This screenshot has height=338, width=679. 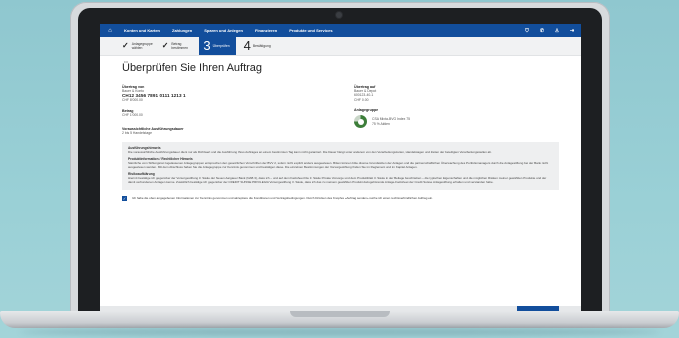 I want to click on logout-icon: ⇥, so click(x=572, y=31).